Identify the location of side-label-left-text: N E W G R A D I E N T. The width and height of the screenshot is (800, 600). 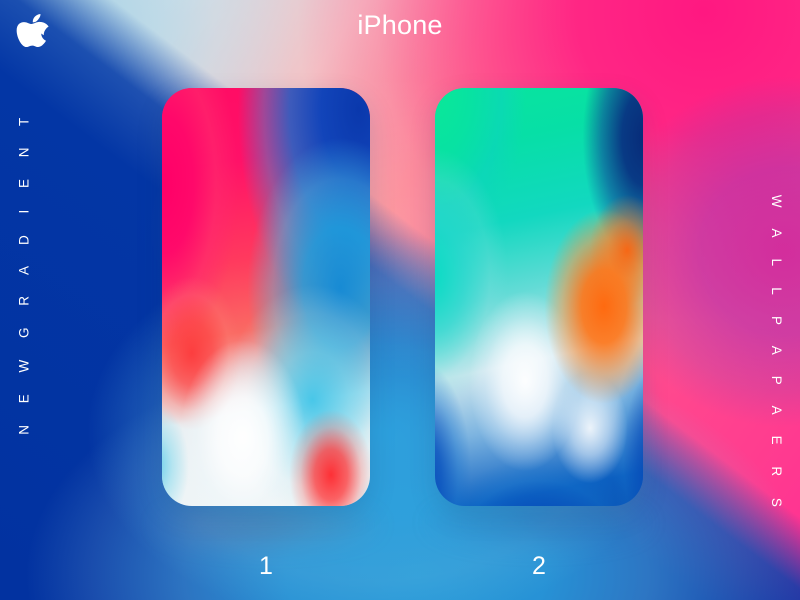
(24, 271).